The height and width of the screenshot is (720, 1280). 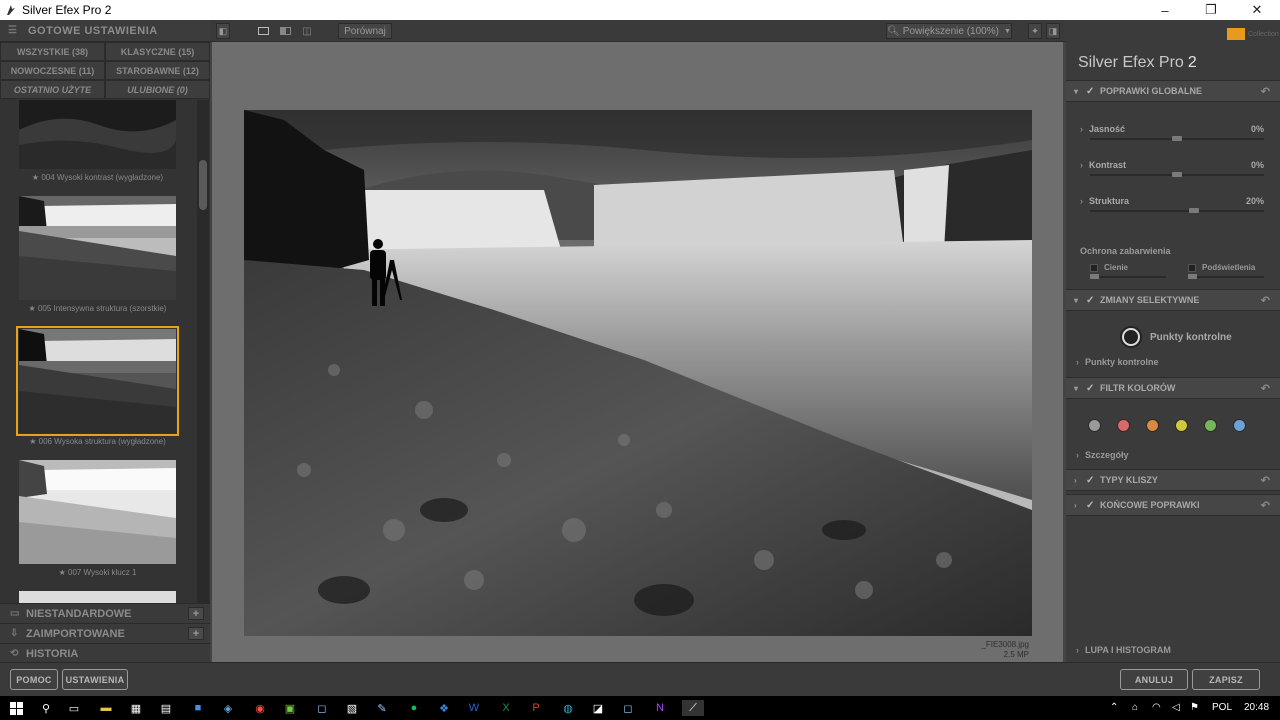 What do you see at coordinates (1135, 707) in the screenshot?
I see `tray-network-icon: ⌂` at bounding box center [1135, 707].